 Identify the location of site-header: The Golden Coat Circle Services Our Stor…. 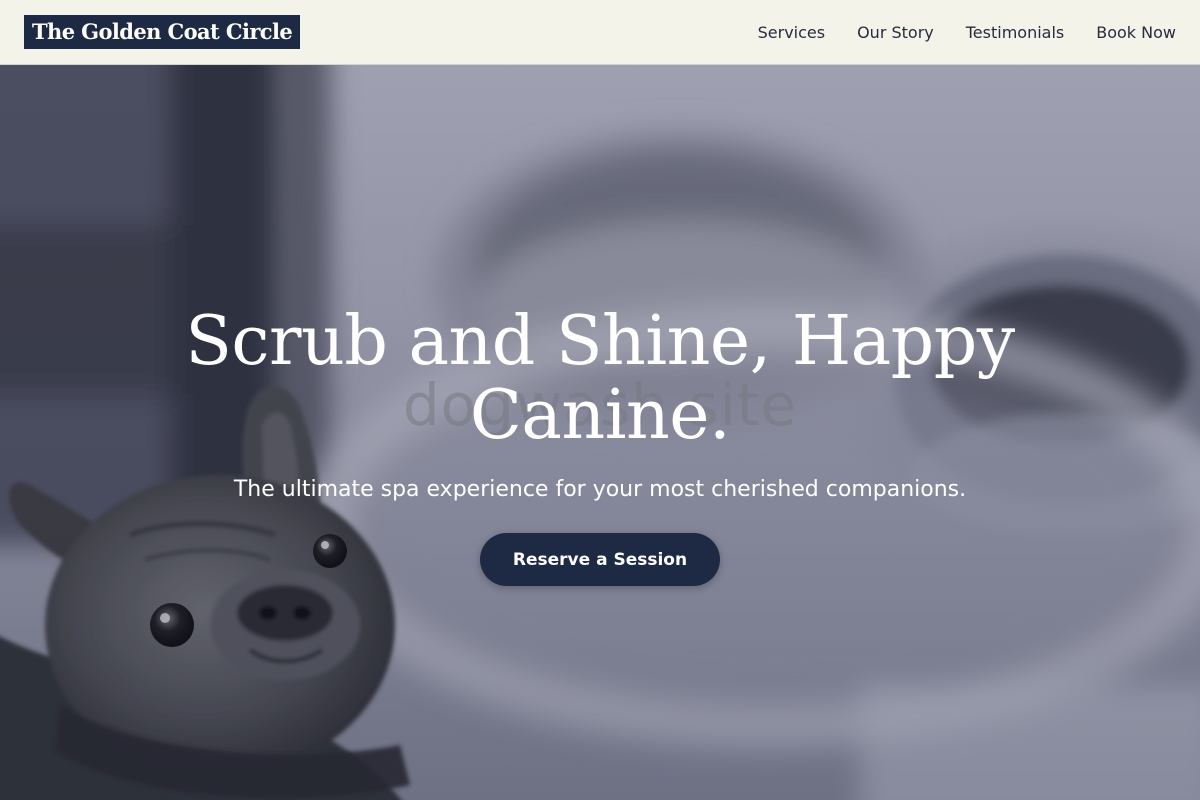
(600, 32).